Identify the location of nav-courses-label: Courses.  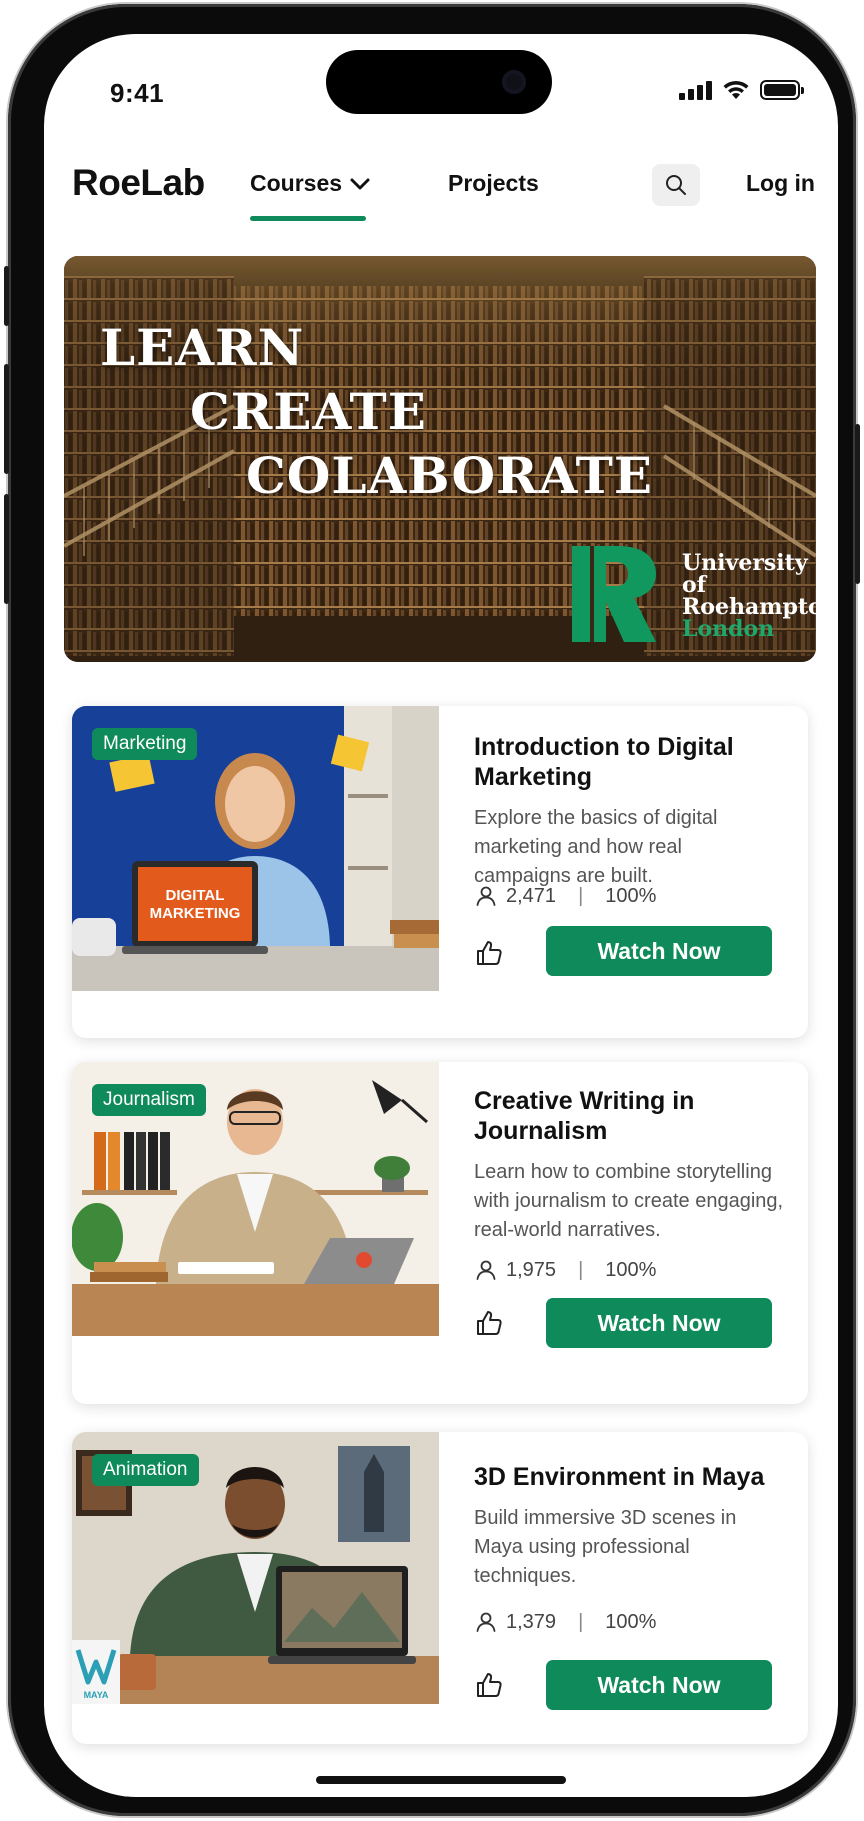
(296, 183).